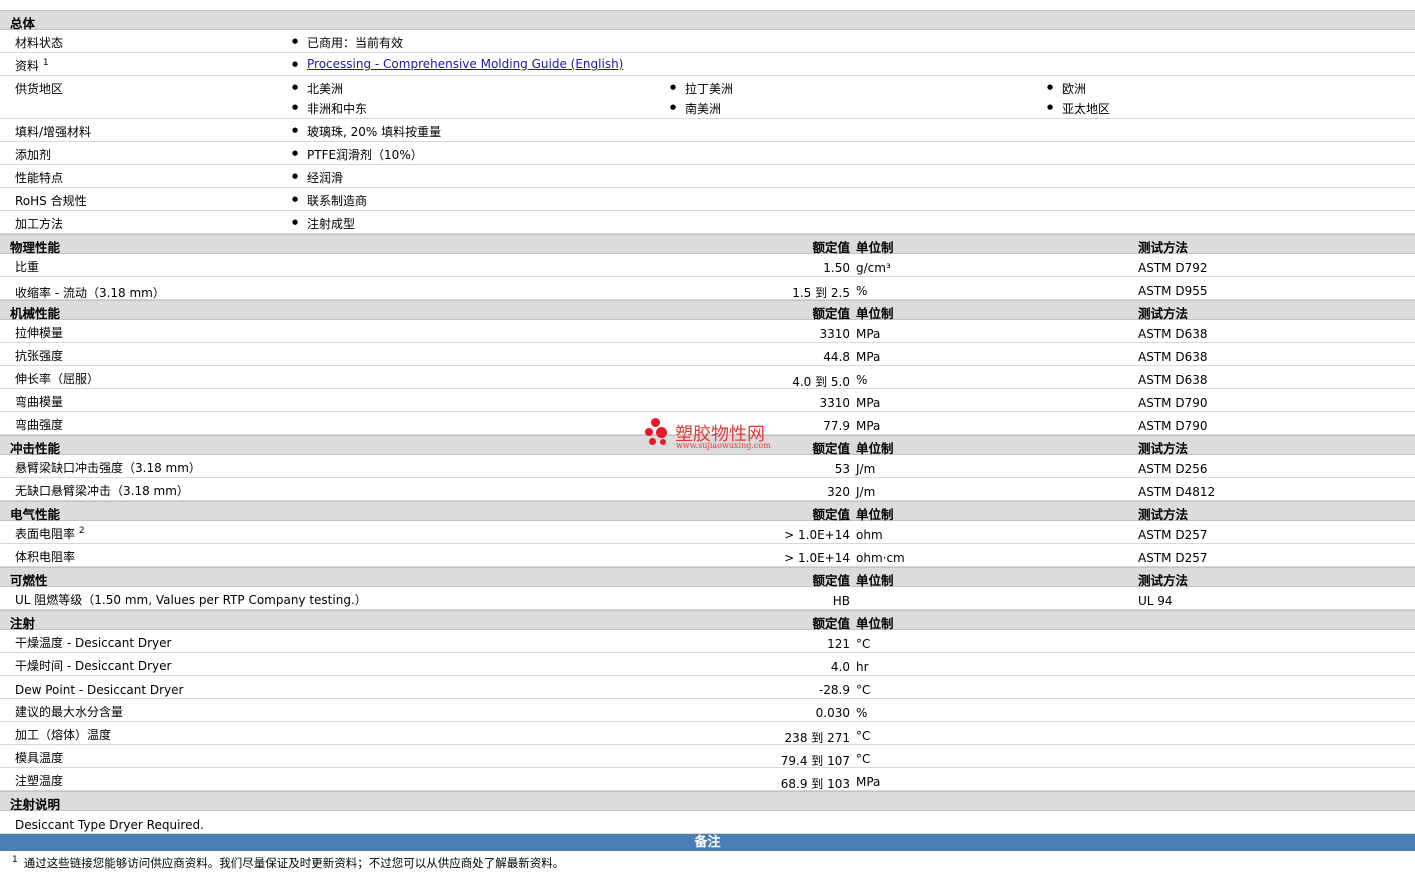 This screenshot has height=881, width=1415. I want to click on row-label: 模具温度, so click(39, 758).